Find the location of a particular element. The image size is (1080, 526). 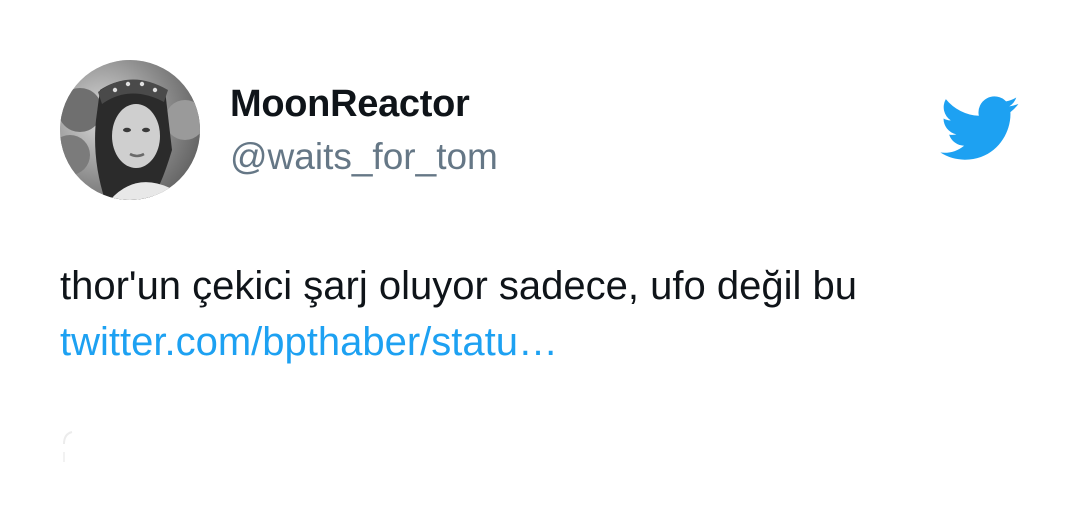

author-avatar is located at coordinates (130, 130).